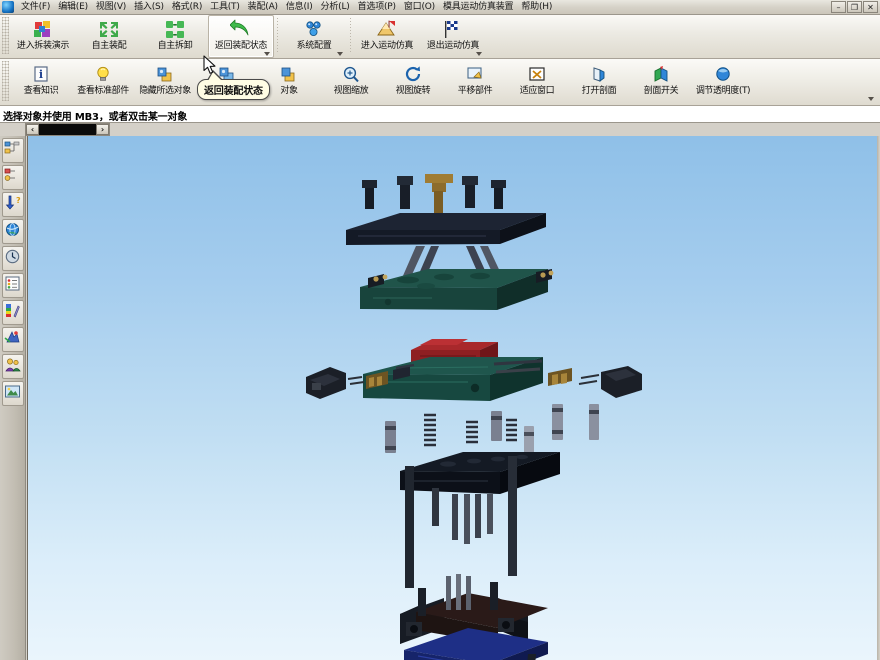 This screenshot has width=880, height=660. I want to click on secondary-toolbar-overflow-arrow-icon, so click(871, 99).